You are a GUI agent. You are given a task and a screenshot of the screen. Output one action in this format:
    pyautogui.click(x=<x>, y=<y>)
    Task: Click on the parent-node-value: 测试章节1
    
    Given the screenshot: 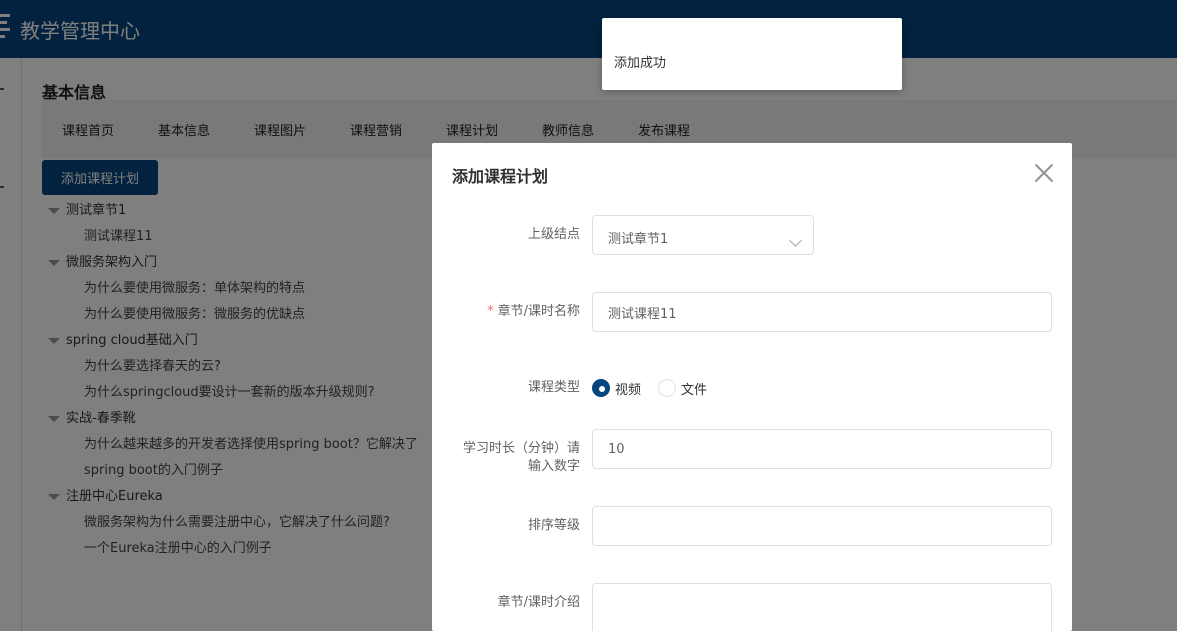 What is the action you would take?
    pyautogui.click(x=638, y=239)
    